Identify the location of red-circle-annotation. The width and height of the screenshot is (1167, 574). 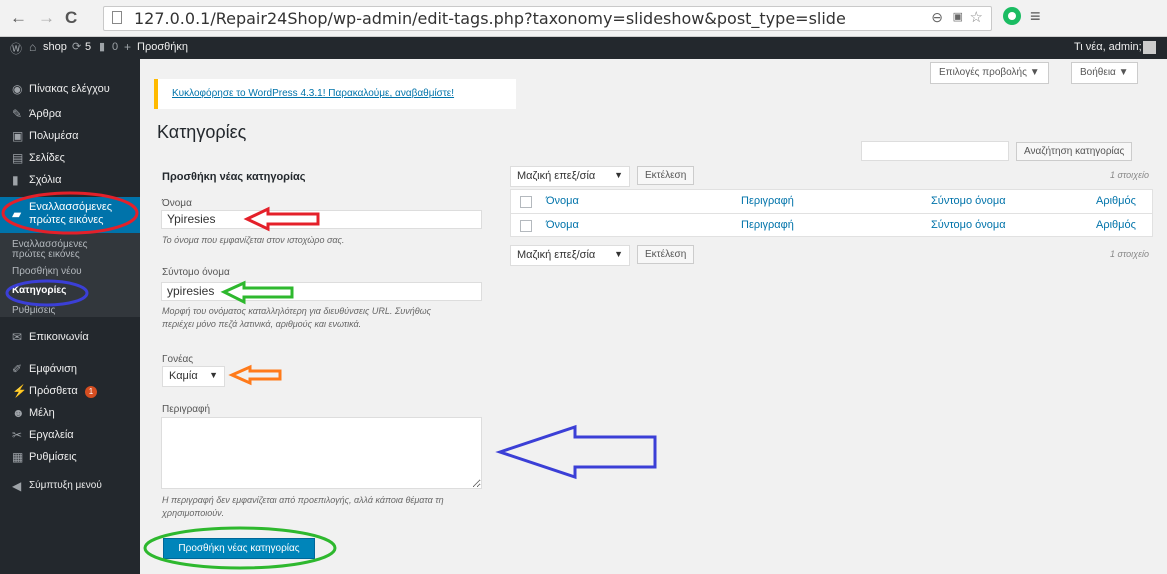
(70, 213).